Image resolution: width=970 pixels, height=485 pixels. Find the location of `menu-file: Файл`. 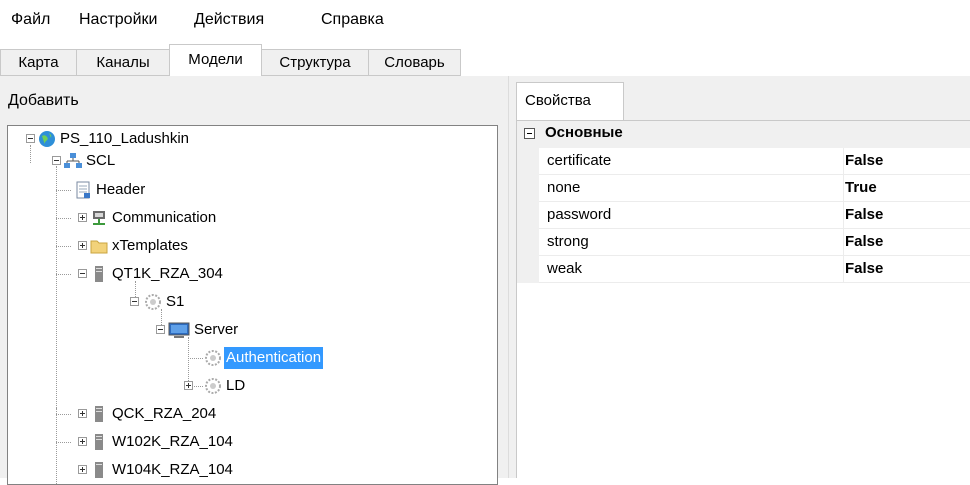

menu-file: Файл is located at coordinates (30, 20).